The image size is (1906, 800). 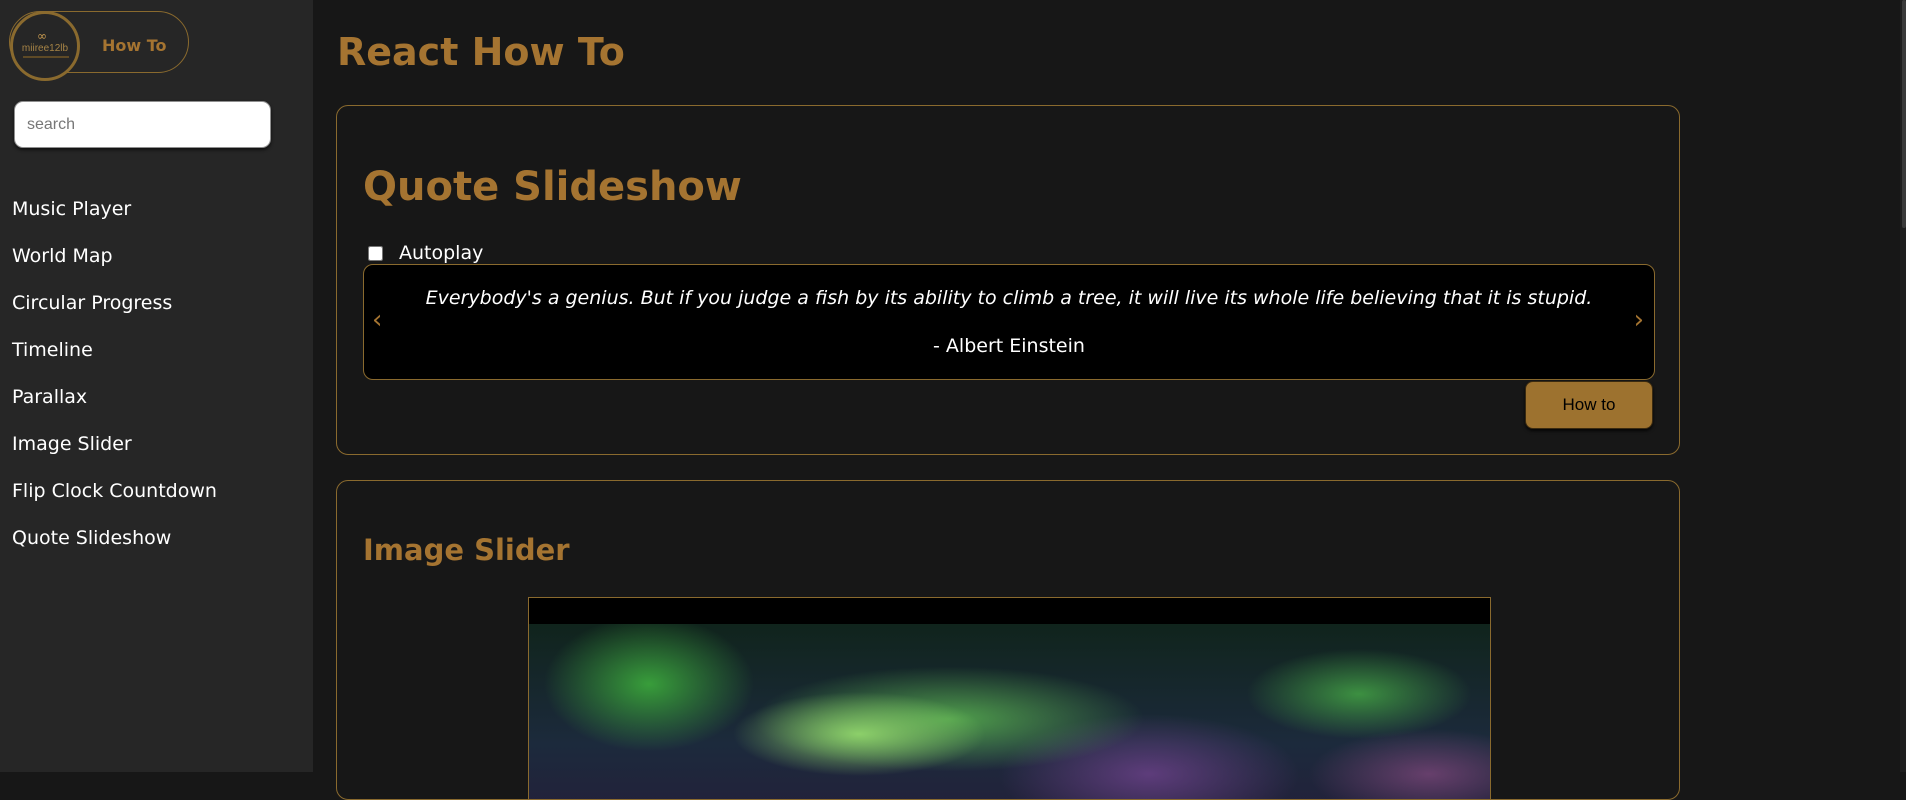 What do you see at coordinates (1009, 346) in the screenshot?
I see `quote-author: - Albert Einstein` at bounding box center [1009, 346].